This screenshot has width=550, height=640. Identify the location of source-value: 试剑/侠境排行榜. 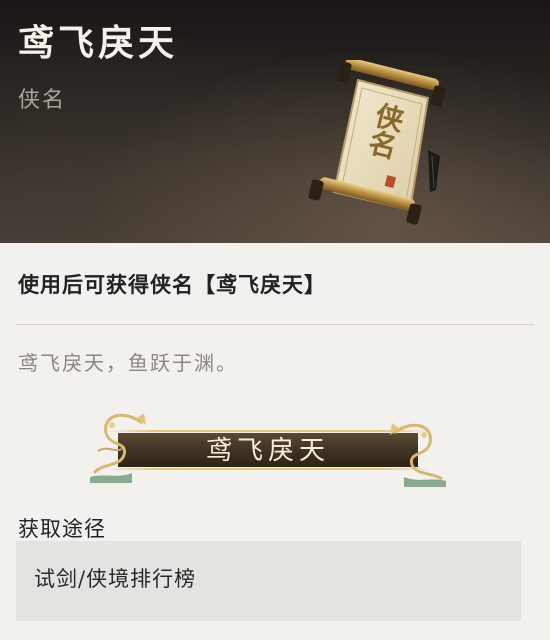
(115, 579).